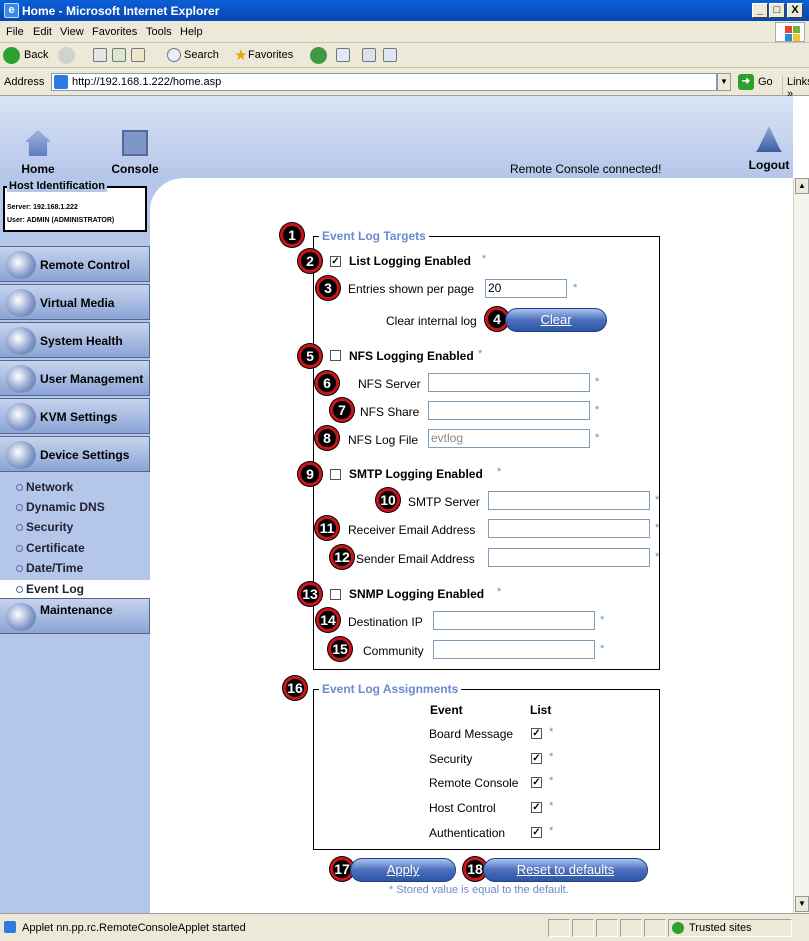 The image size is (809, 941). Describe the element at coordinates (384, 82) in the screenshot. I see `address-input: http://192.168.1.222/home.asp` at that location.